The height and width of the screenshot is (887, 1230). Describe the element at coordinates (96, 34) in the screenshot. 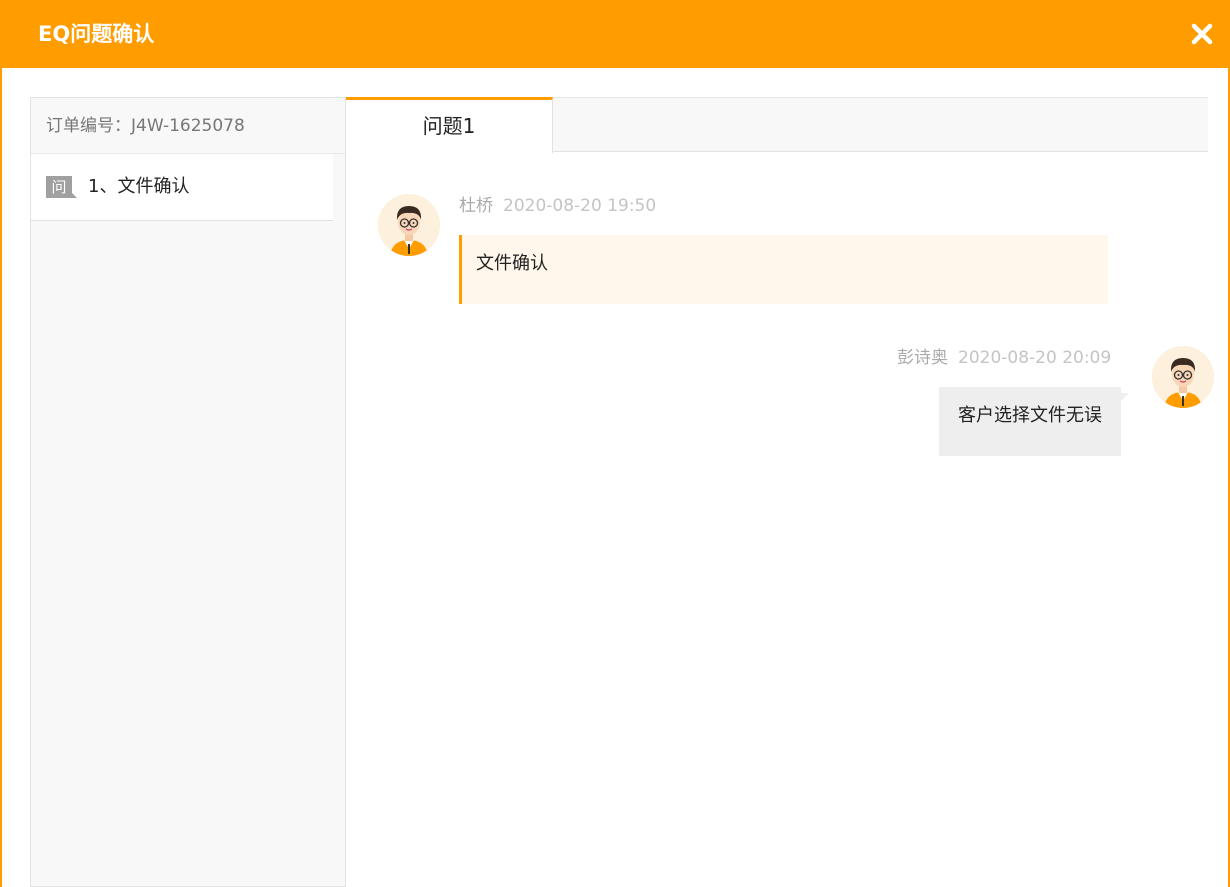

I see `dialog-title: EQ问题确认` at that location.